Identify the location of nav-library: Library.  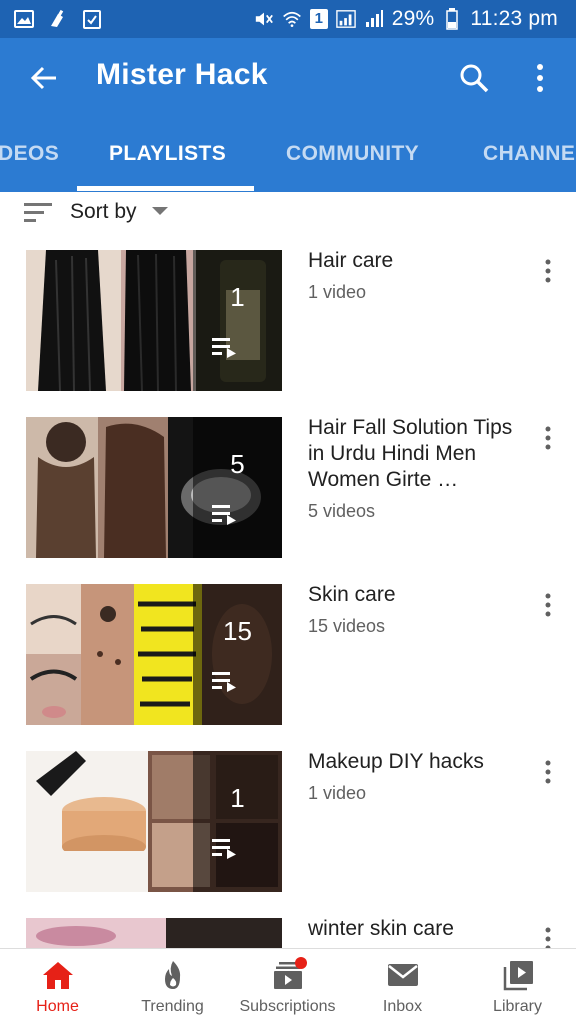
(517, 987).